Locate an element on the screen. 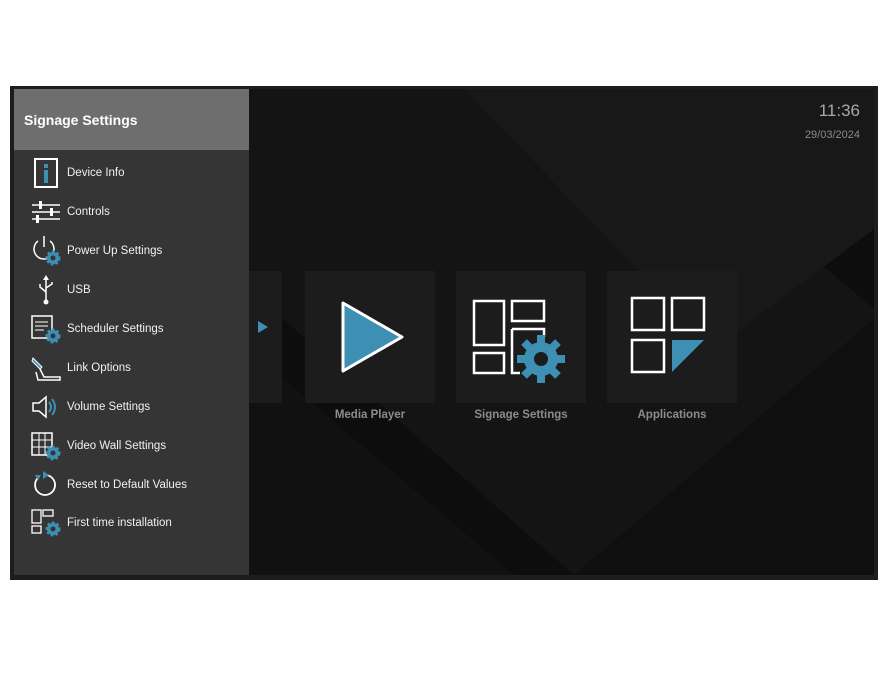  menu-label: Reset to Default Values is located at coordinates (127, 484).